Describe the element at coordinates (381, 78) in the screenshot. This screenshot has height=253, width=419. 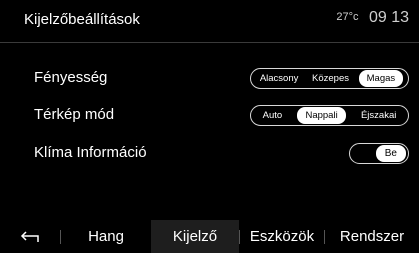
I see `brightness-option-high: Magas` at that location.